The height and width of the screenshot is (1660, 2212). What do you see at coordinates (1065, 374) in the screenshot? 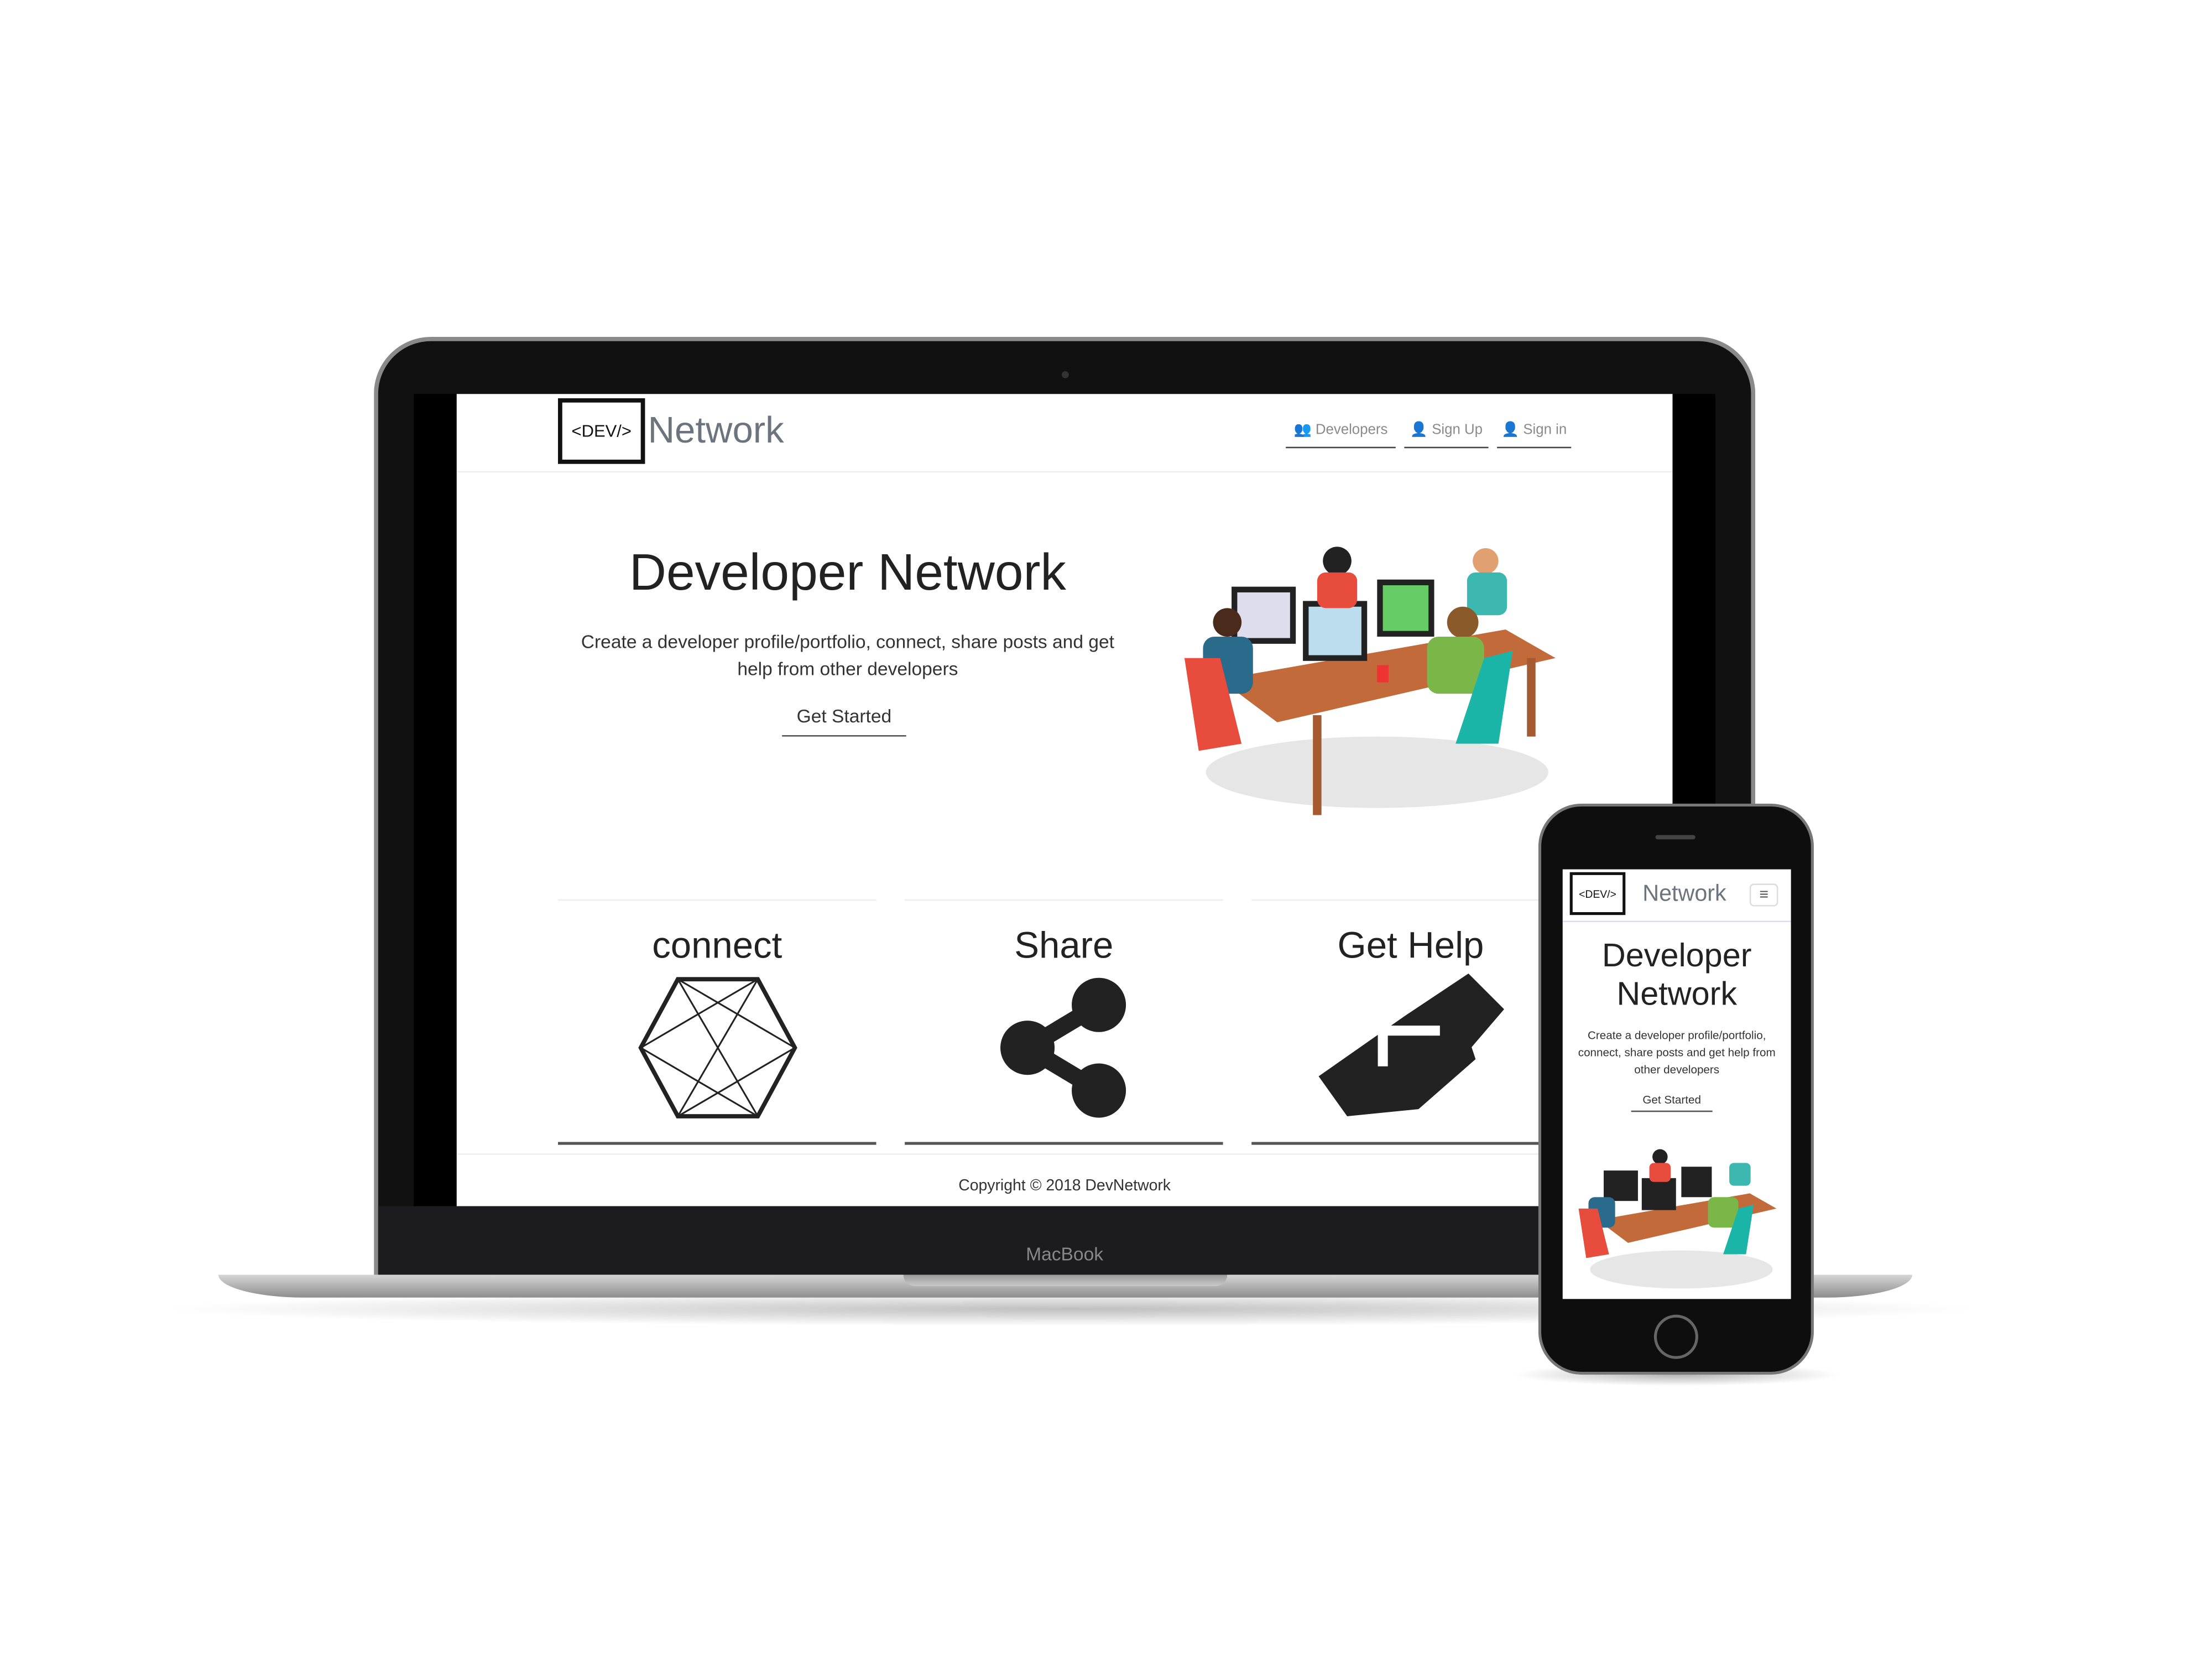
I see `camera` at bounding box center [1065, 374].